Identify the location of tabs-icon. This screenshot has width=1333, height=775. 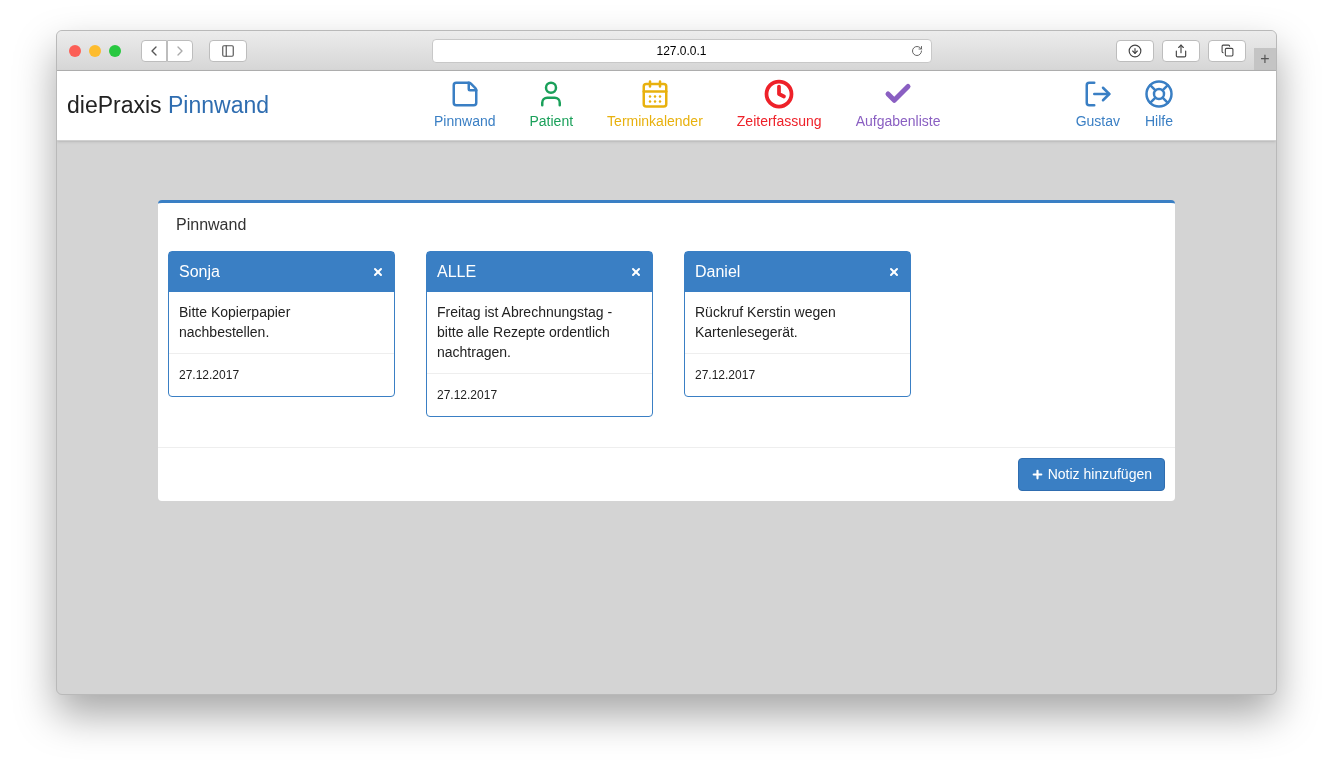
(1227, 50).